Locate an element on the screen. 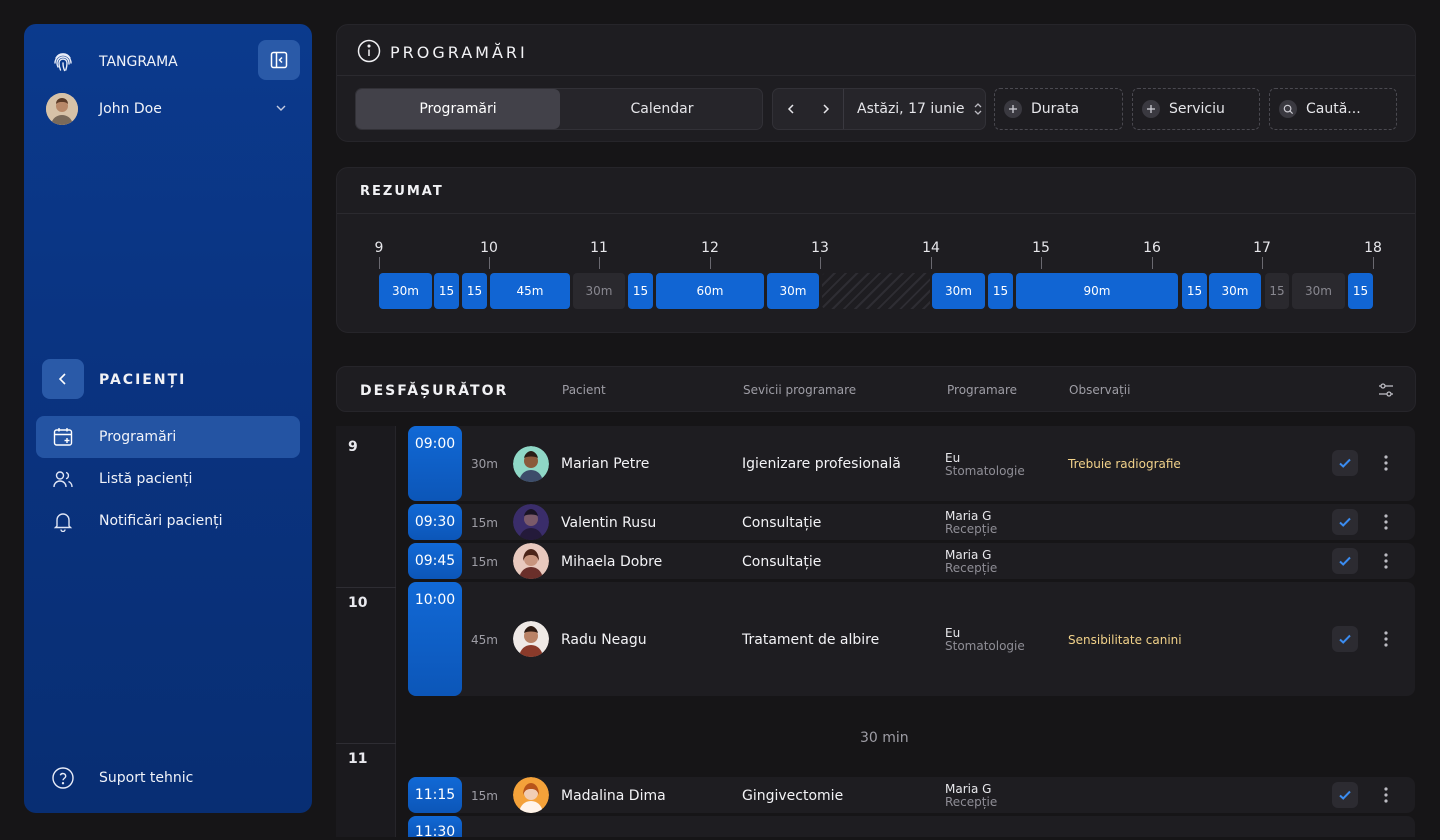  column-header-pacient: Pacient is located at coordinates (584, 390).